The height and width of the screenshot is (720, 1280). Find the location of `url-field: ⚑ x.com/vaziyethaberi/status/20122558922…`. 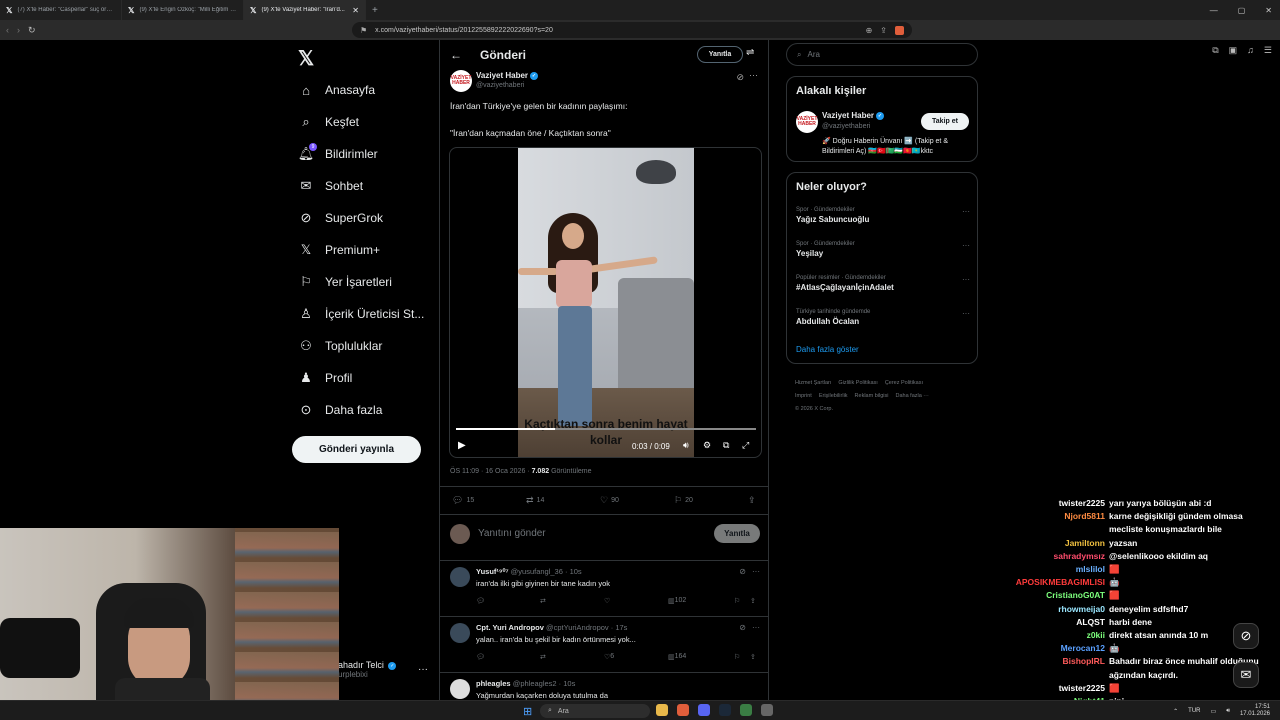

url-field: ⚑ x.com/vaziyethaberi/status/20122558922… is located at coordinates (632, 30).